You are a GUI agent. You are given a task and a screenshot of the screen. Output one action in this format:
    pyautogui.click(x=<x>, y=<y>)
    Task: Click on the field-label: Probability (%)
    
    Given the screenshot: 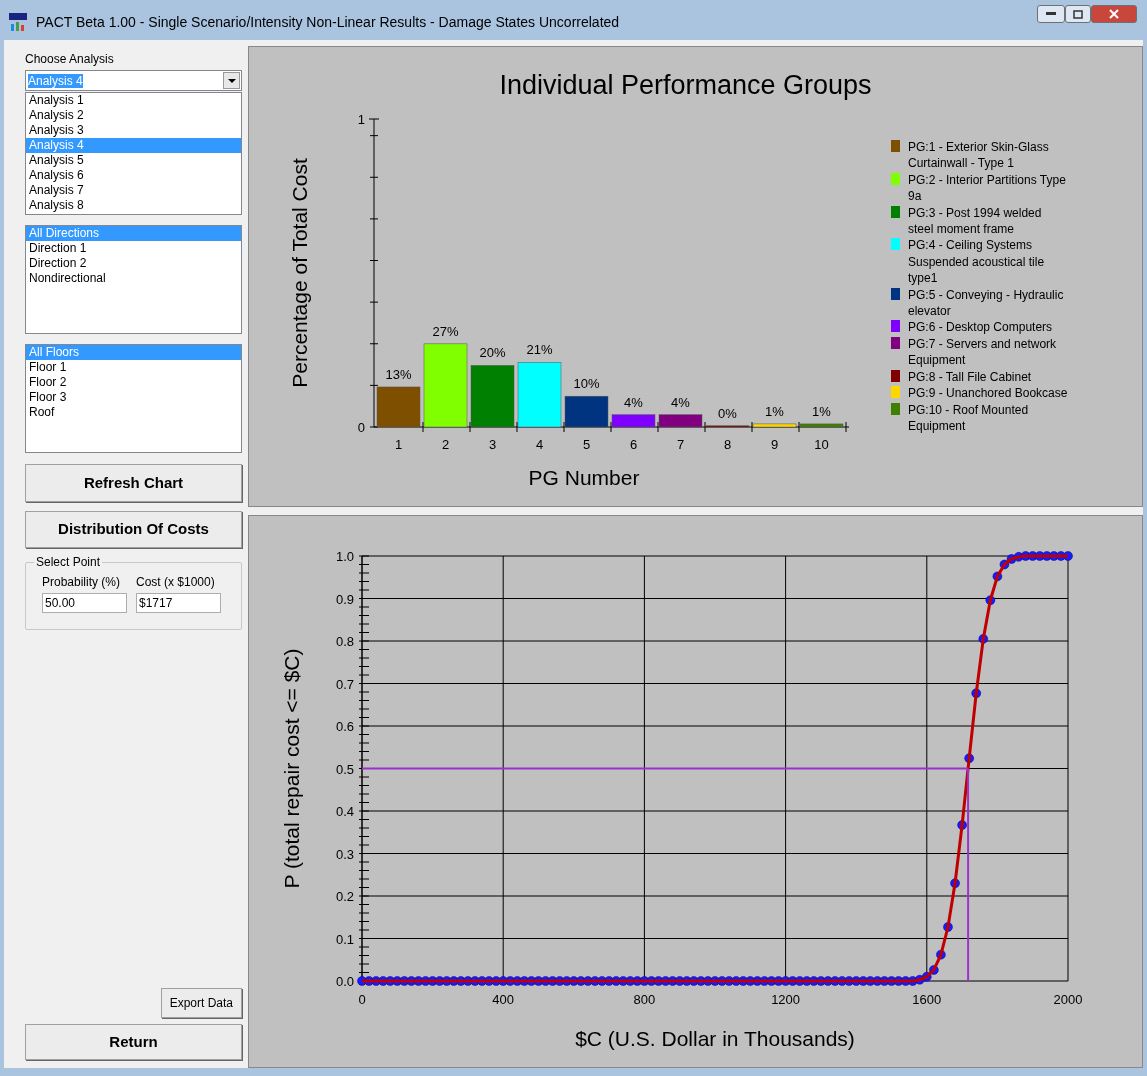 What is the action you would take?
    pyautogui.click(x=82, y=582)
    